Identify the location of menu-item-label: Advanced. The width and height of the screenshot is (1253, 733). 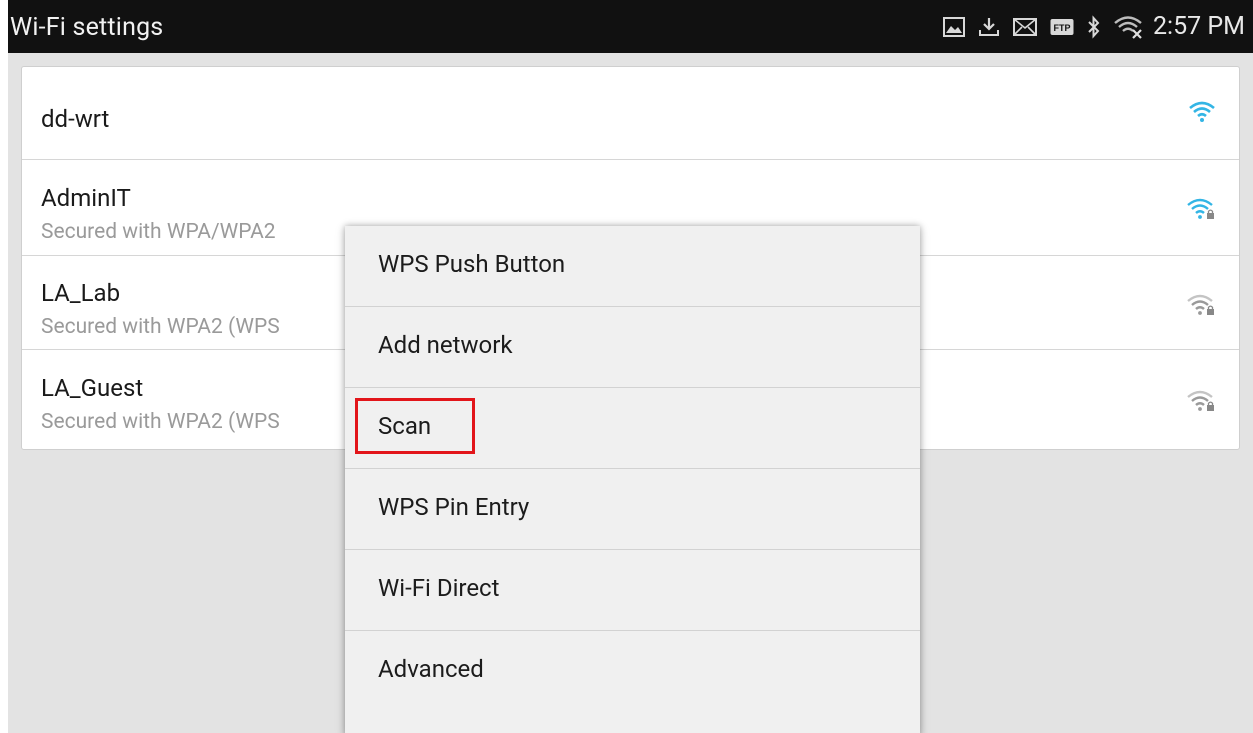
(431, 669).